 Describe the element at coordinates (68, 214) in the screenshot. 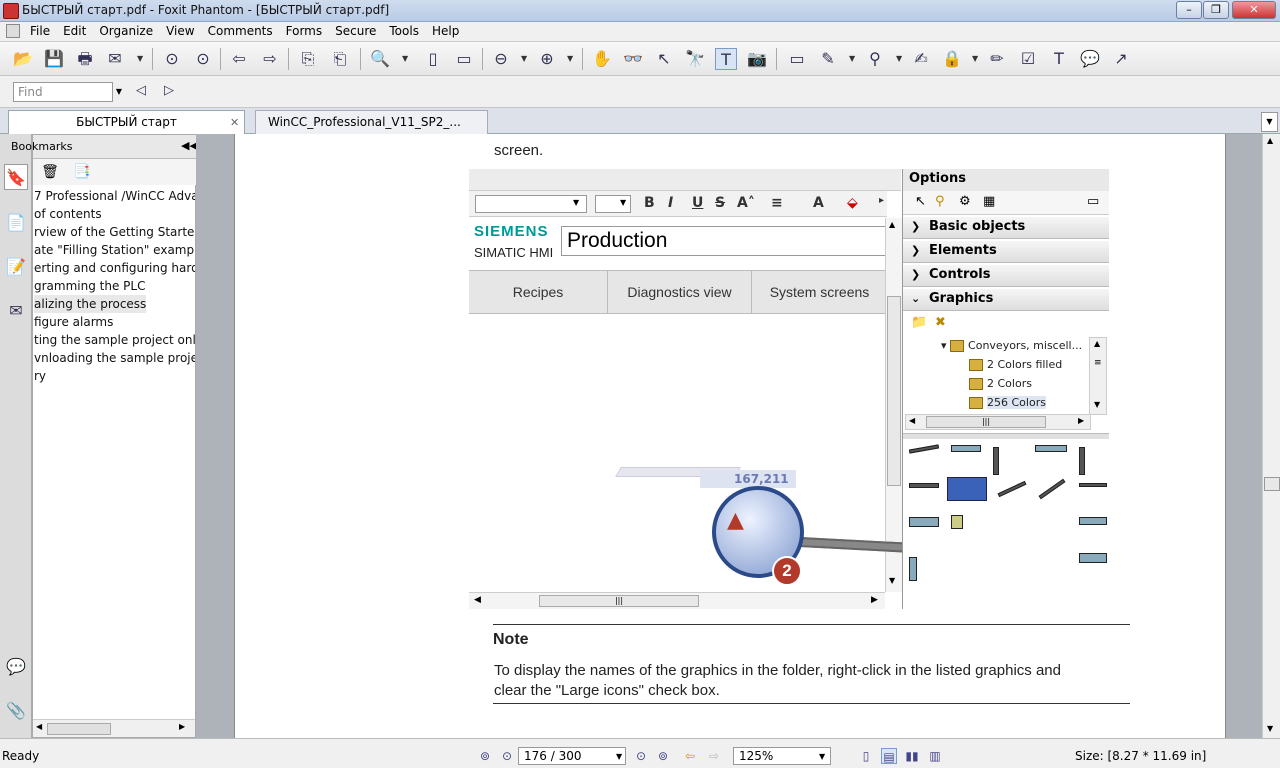

I see `bookmark-item: of contents` at that location.